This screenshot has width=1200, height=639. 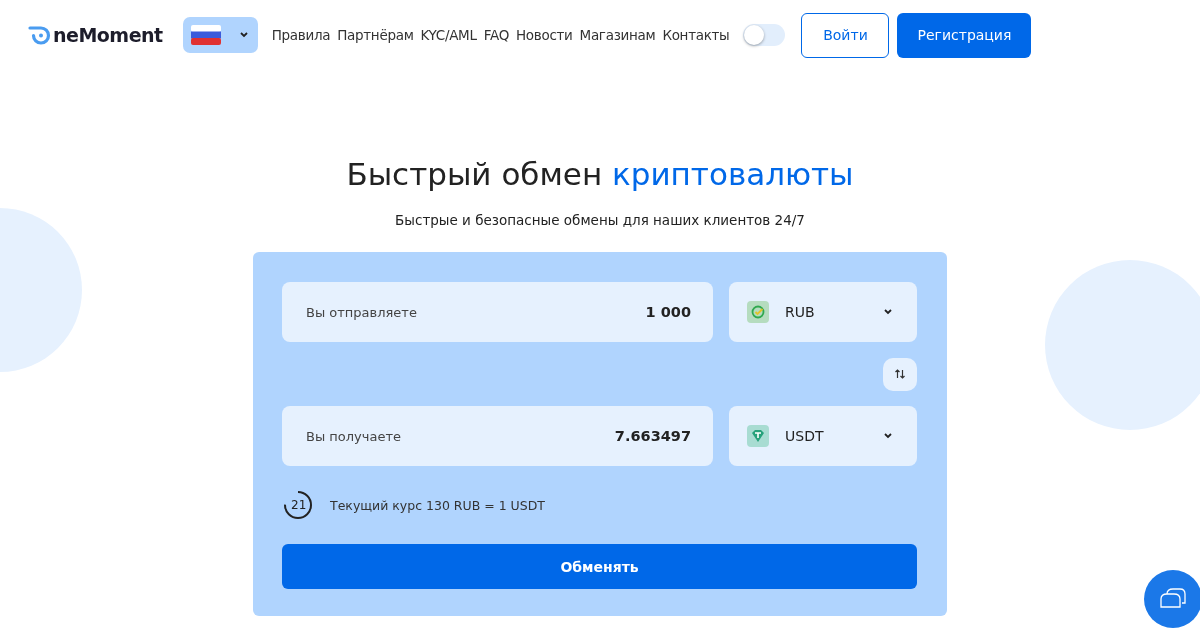 I want to click on login-button: Войти, so click(x=845, y=35).